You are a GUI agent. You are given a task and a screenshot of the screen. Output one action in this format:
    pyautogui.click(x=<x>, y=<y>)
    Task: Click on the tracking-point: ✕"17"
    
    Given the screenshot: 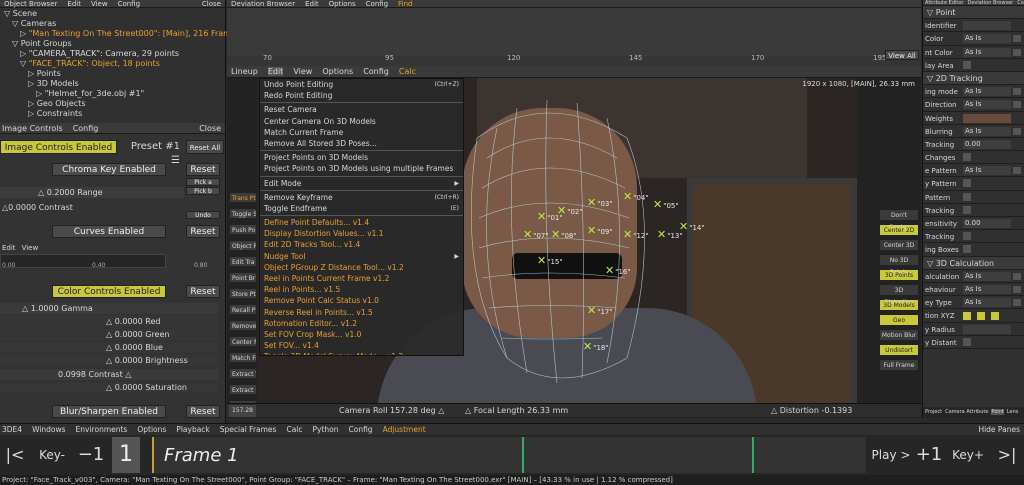 What is the action you would take?
    pyautogui.click(x=600, y=310)
    